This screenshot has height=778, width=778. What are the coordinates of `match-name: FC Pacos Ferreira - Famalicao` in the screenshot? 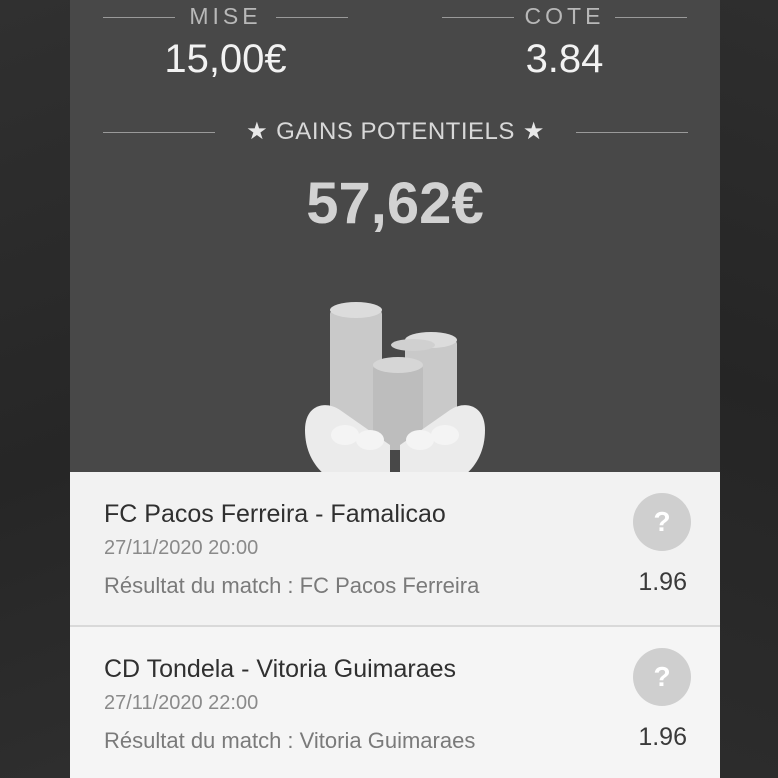 It's located at (275, 514).